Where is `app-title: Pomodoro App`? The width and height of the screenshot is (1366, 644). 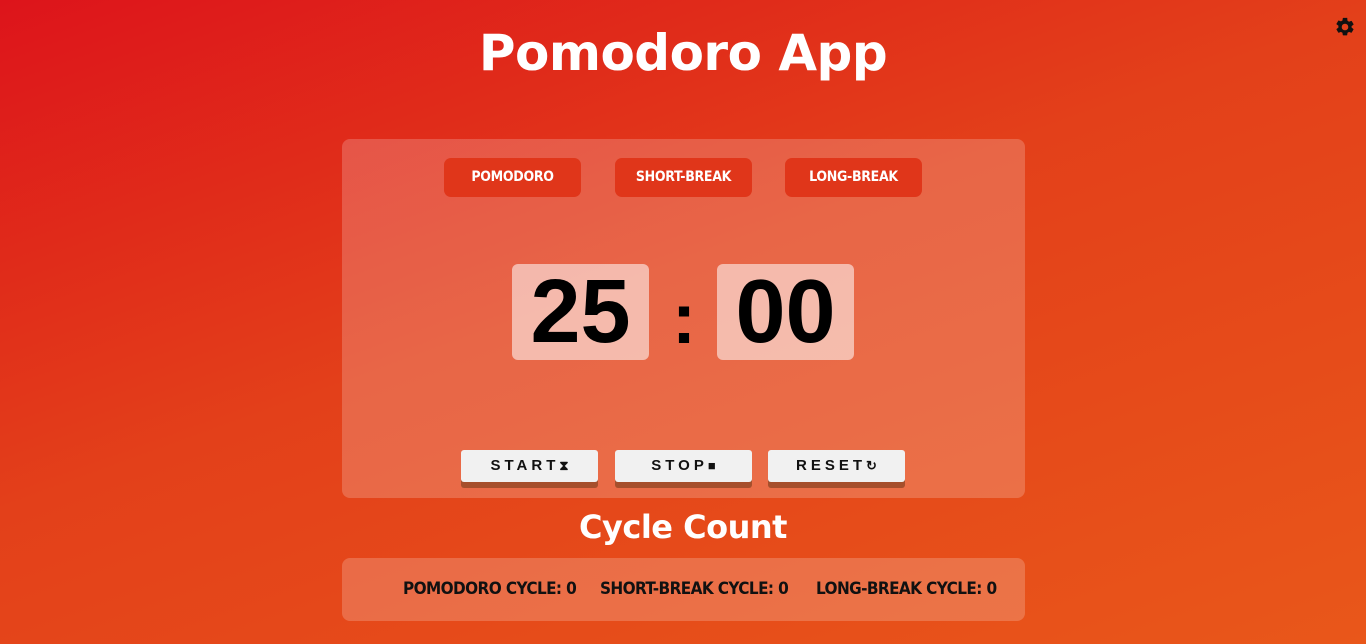 app-title: Pomodoro App is located at coordinates (683, 53).